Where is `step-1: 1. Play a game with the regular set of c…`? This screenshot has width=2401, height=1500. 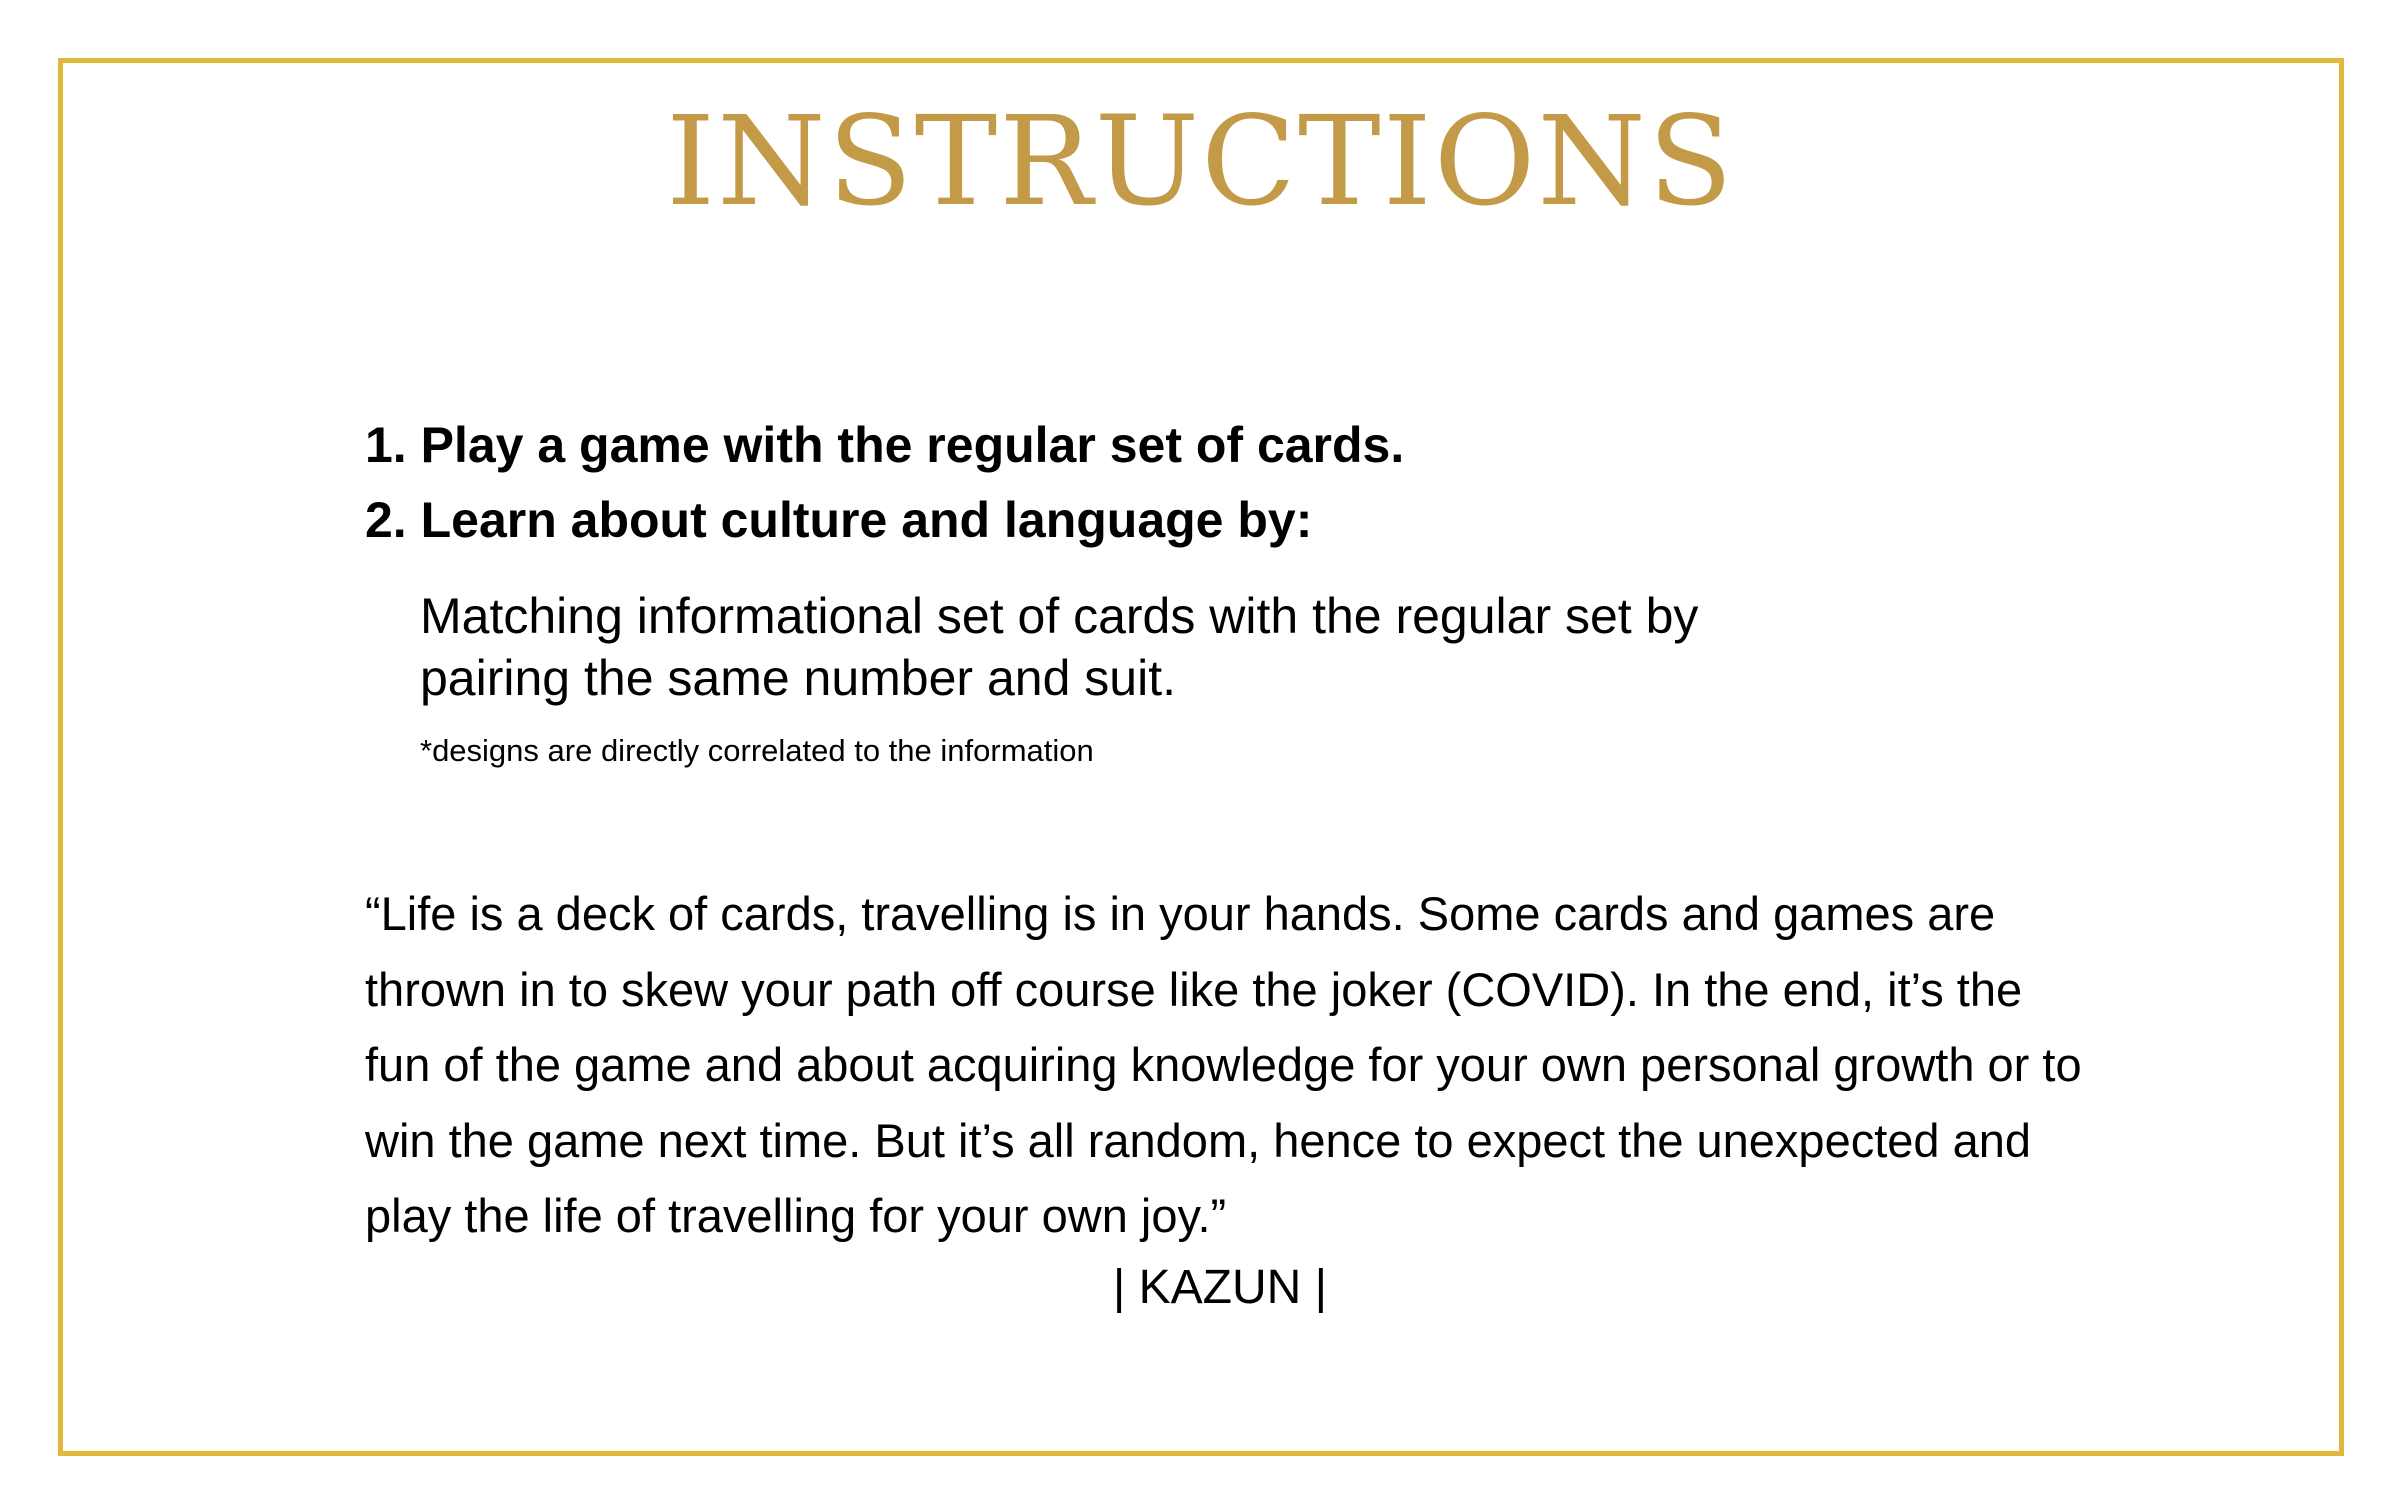 step-1: 1. Play a game with the regular set of c… is located at coordinates (885, 445).